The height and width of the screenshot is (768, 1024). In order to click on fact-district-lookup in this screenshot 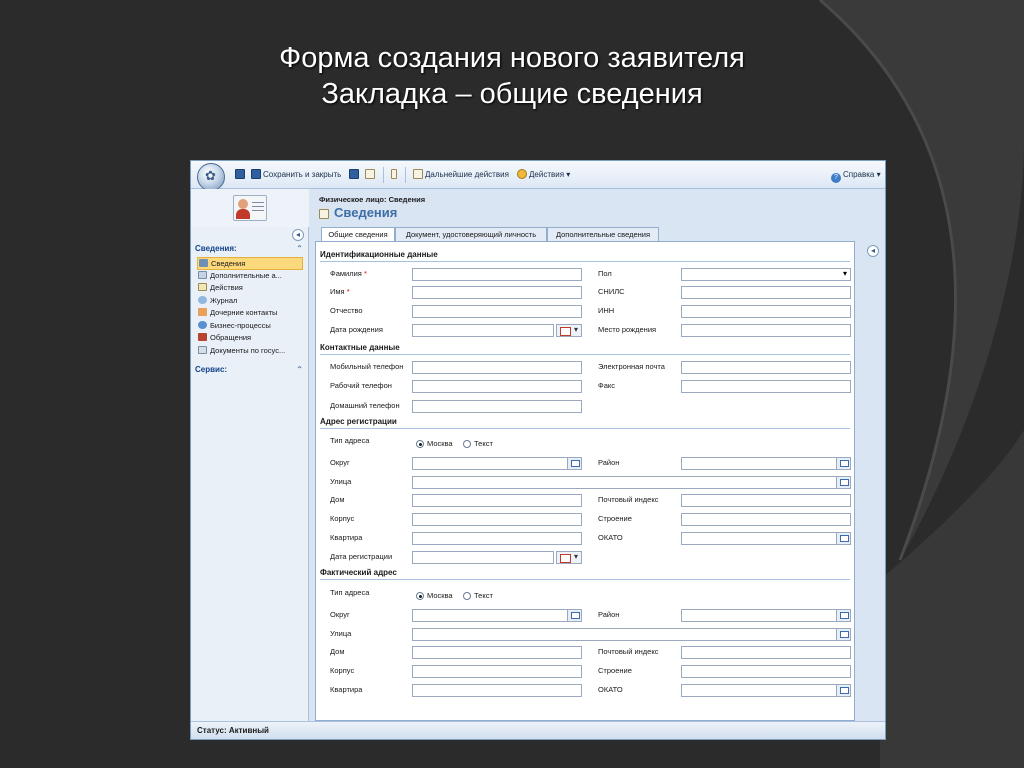, I will do `click(497, 615)`.